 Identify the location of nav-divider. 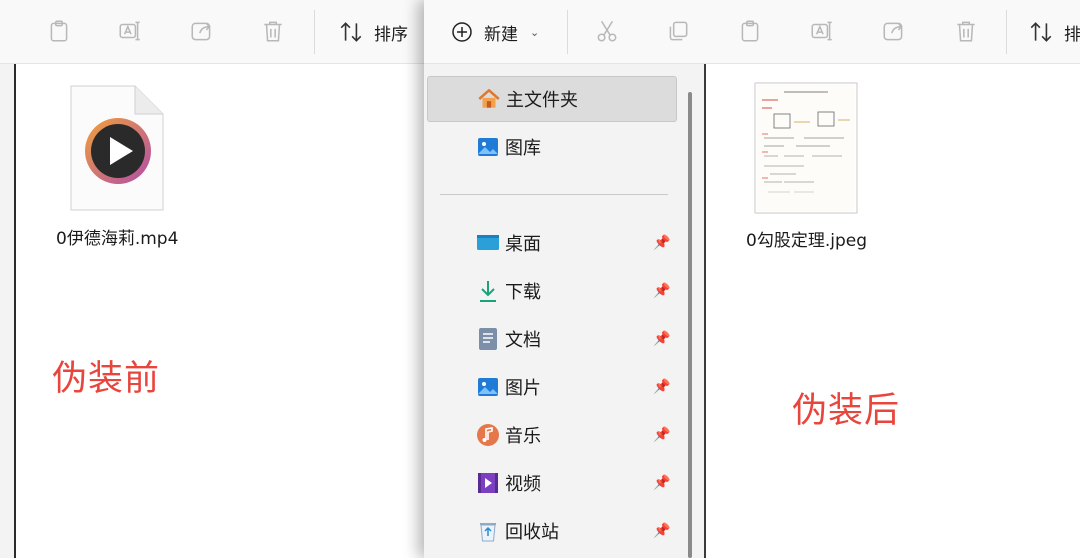
(554, 194).